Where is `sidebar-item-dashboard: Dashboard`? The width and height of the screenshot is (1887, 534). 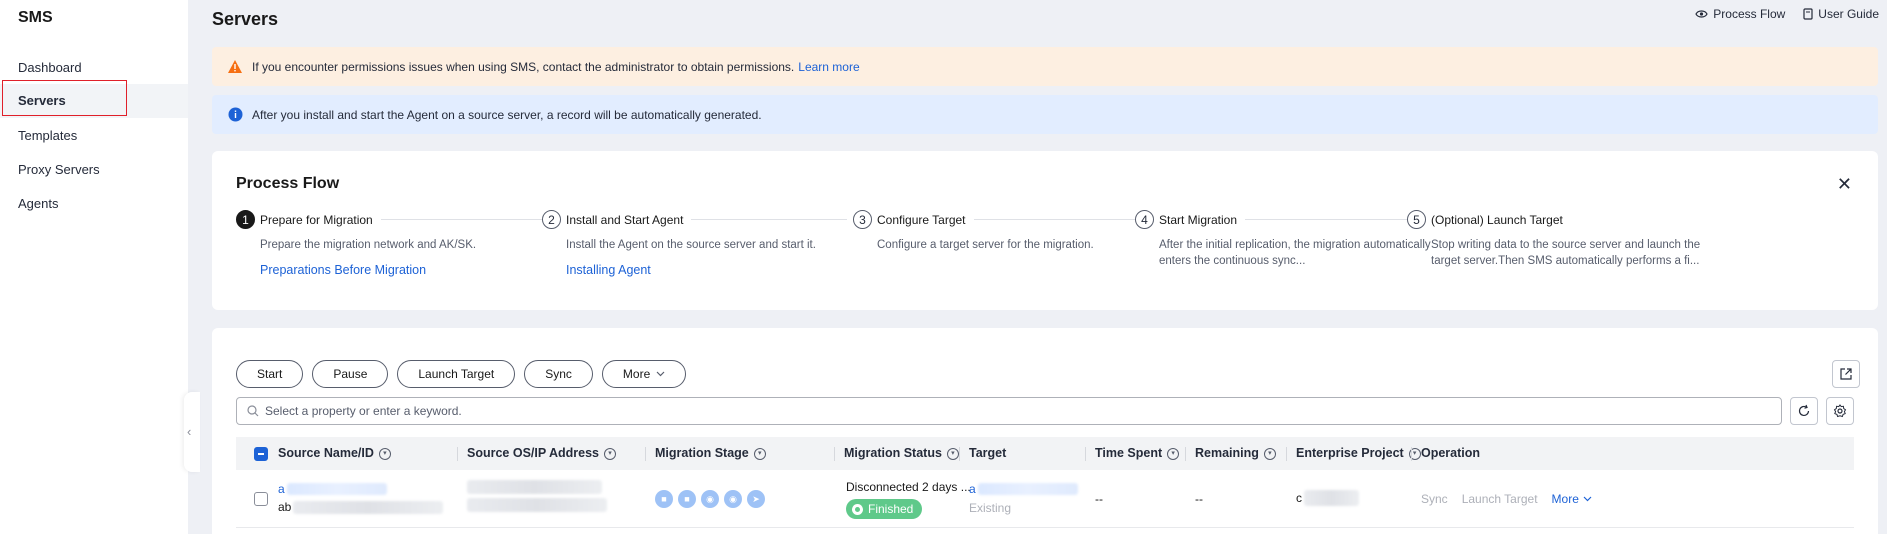 sidebar-item-dashboard: Dashboard is located at coordinates (94, 68).